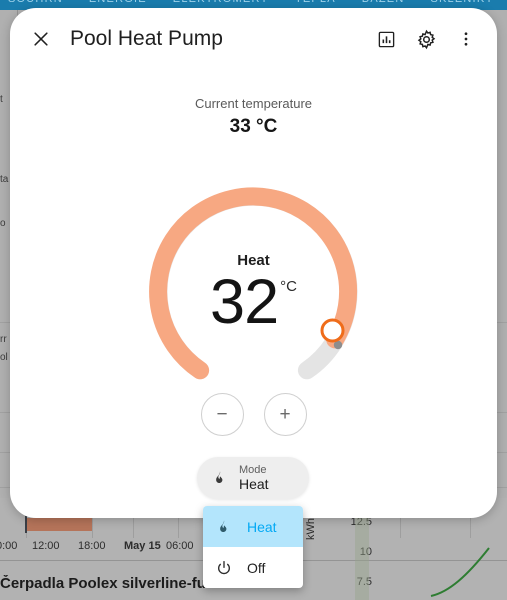  Describe the element at coordinates (118, 2) in the screenshot. I see `navbar-item: ENERGIE` at that location.